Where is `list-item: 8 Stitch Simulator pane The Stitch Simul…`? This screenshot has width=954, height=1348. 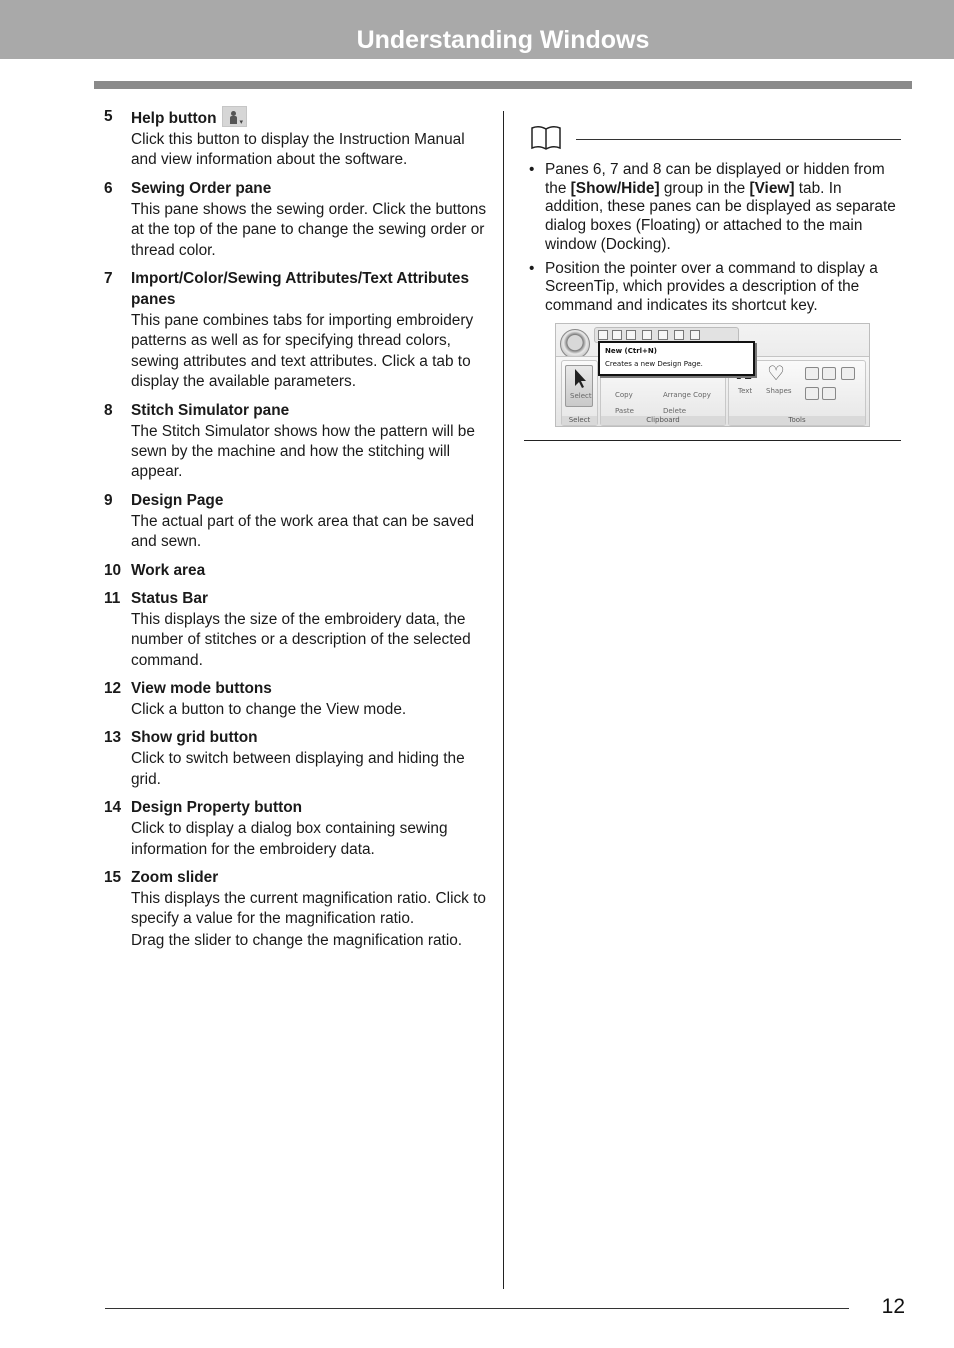 list-item: 8 Stitch Simulator pane The Stitch Simul… is located at coordinates (299, 441).